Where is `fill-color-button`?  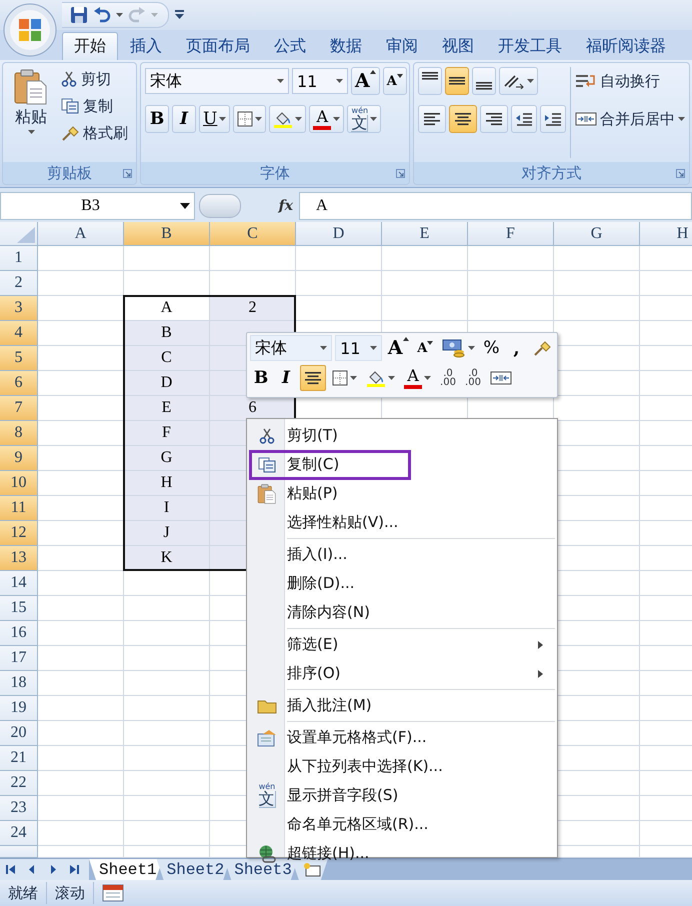
fill-color-button is located at coordinates (287, 119).